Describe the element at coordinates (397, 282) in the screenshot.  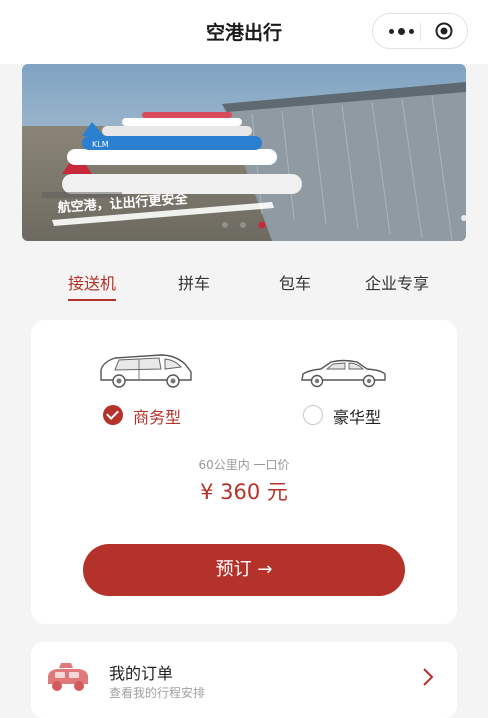
I see `tab-enterprise: 企业专享` at that location.